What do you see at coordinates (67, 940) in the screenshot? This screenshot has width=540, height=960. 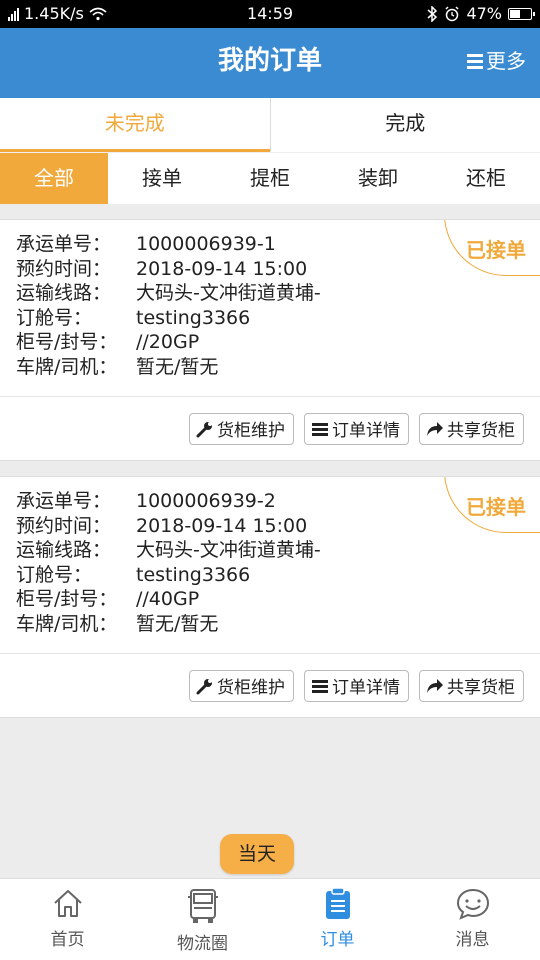 I see `nav-label-home: 首页` at bounding box center [67, 940].